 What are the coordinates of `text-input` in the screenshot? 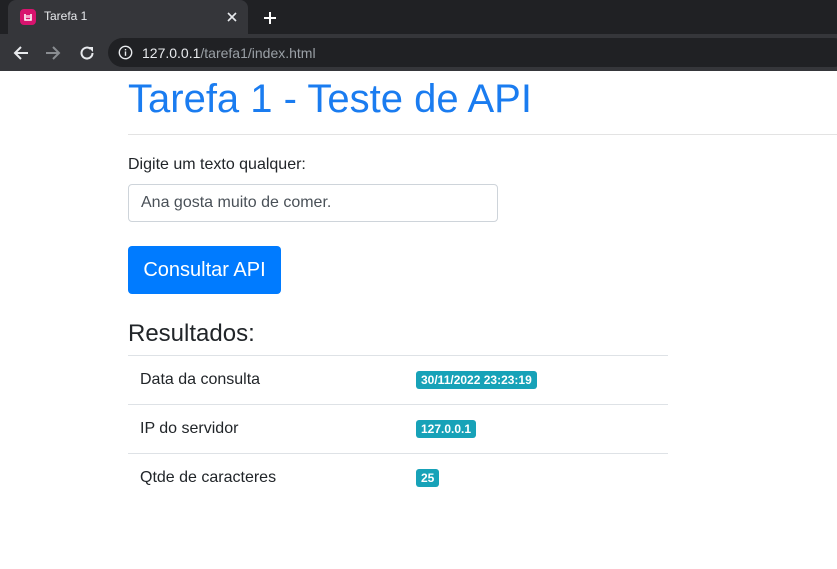 It's located at (313, 203).